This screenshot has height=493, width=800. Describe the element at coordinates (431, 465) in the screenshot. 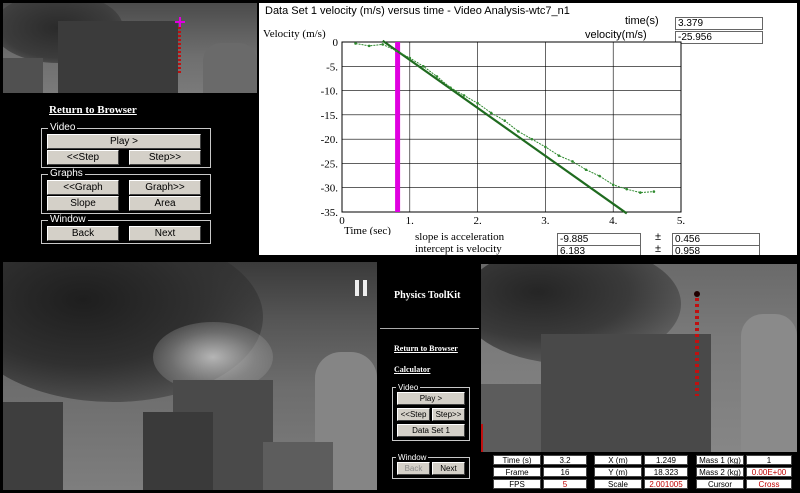

I see `toolkit-window-group: Window Back Next` at that location.